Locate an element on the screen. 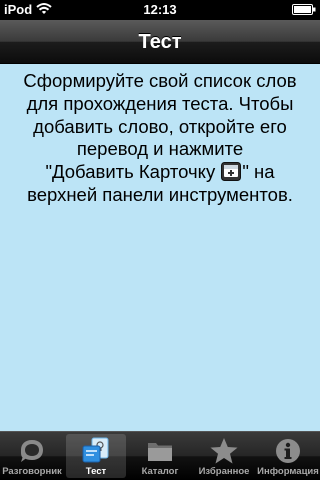 This screenshot has width=320, height=480. test-cards-icon is located at coordinates (95, 450).